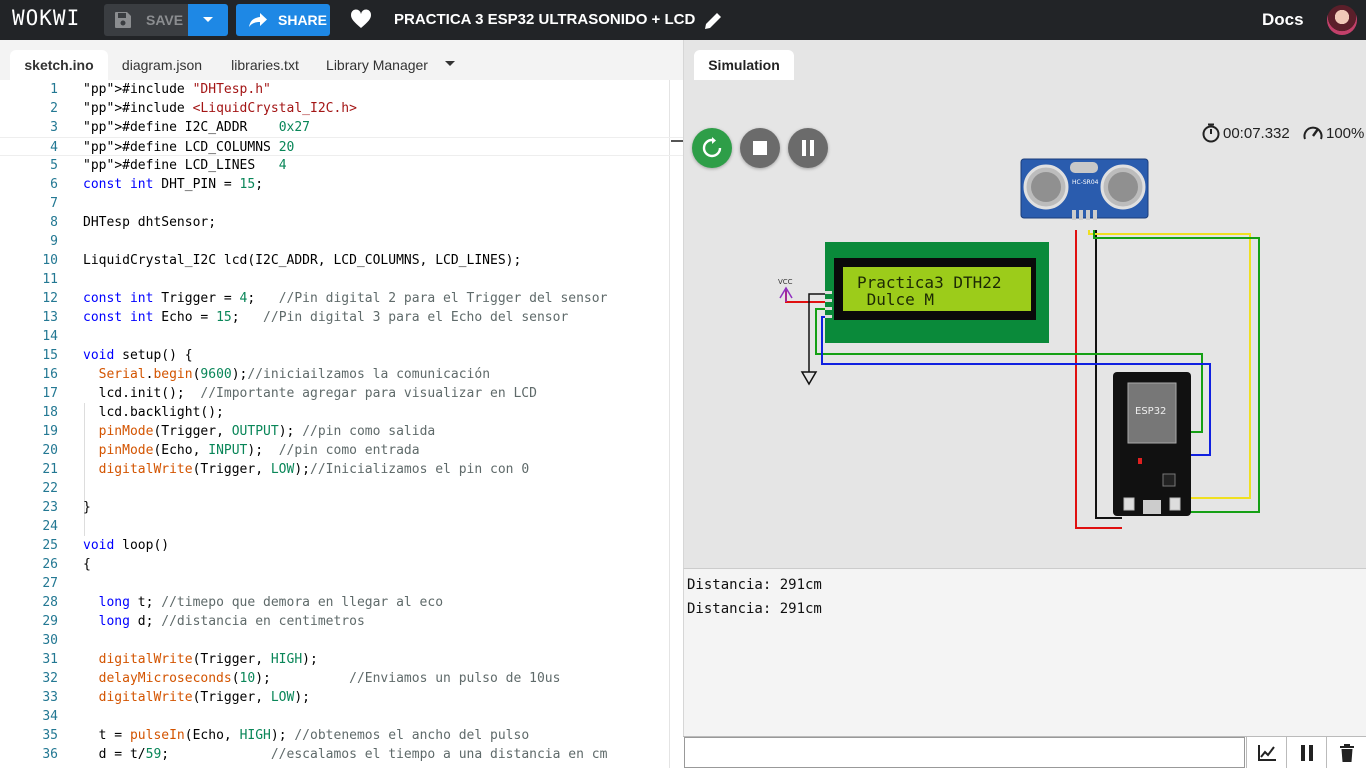 The height and width of the screenshot is (768, 1366). What do you see at coordinates (50, 621) in the screenshot?
I see `line-number: 29` at bounding box center [50, 621].